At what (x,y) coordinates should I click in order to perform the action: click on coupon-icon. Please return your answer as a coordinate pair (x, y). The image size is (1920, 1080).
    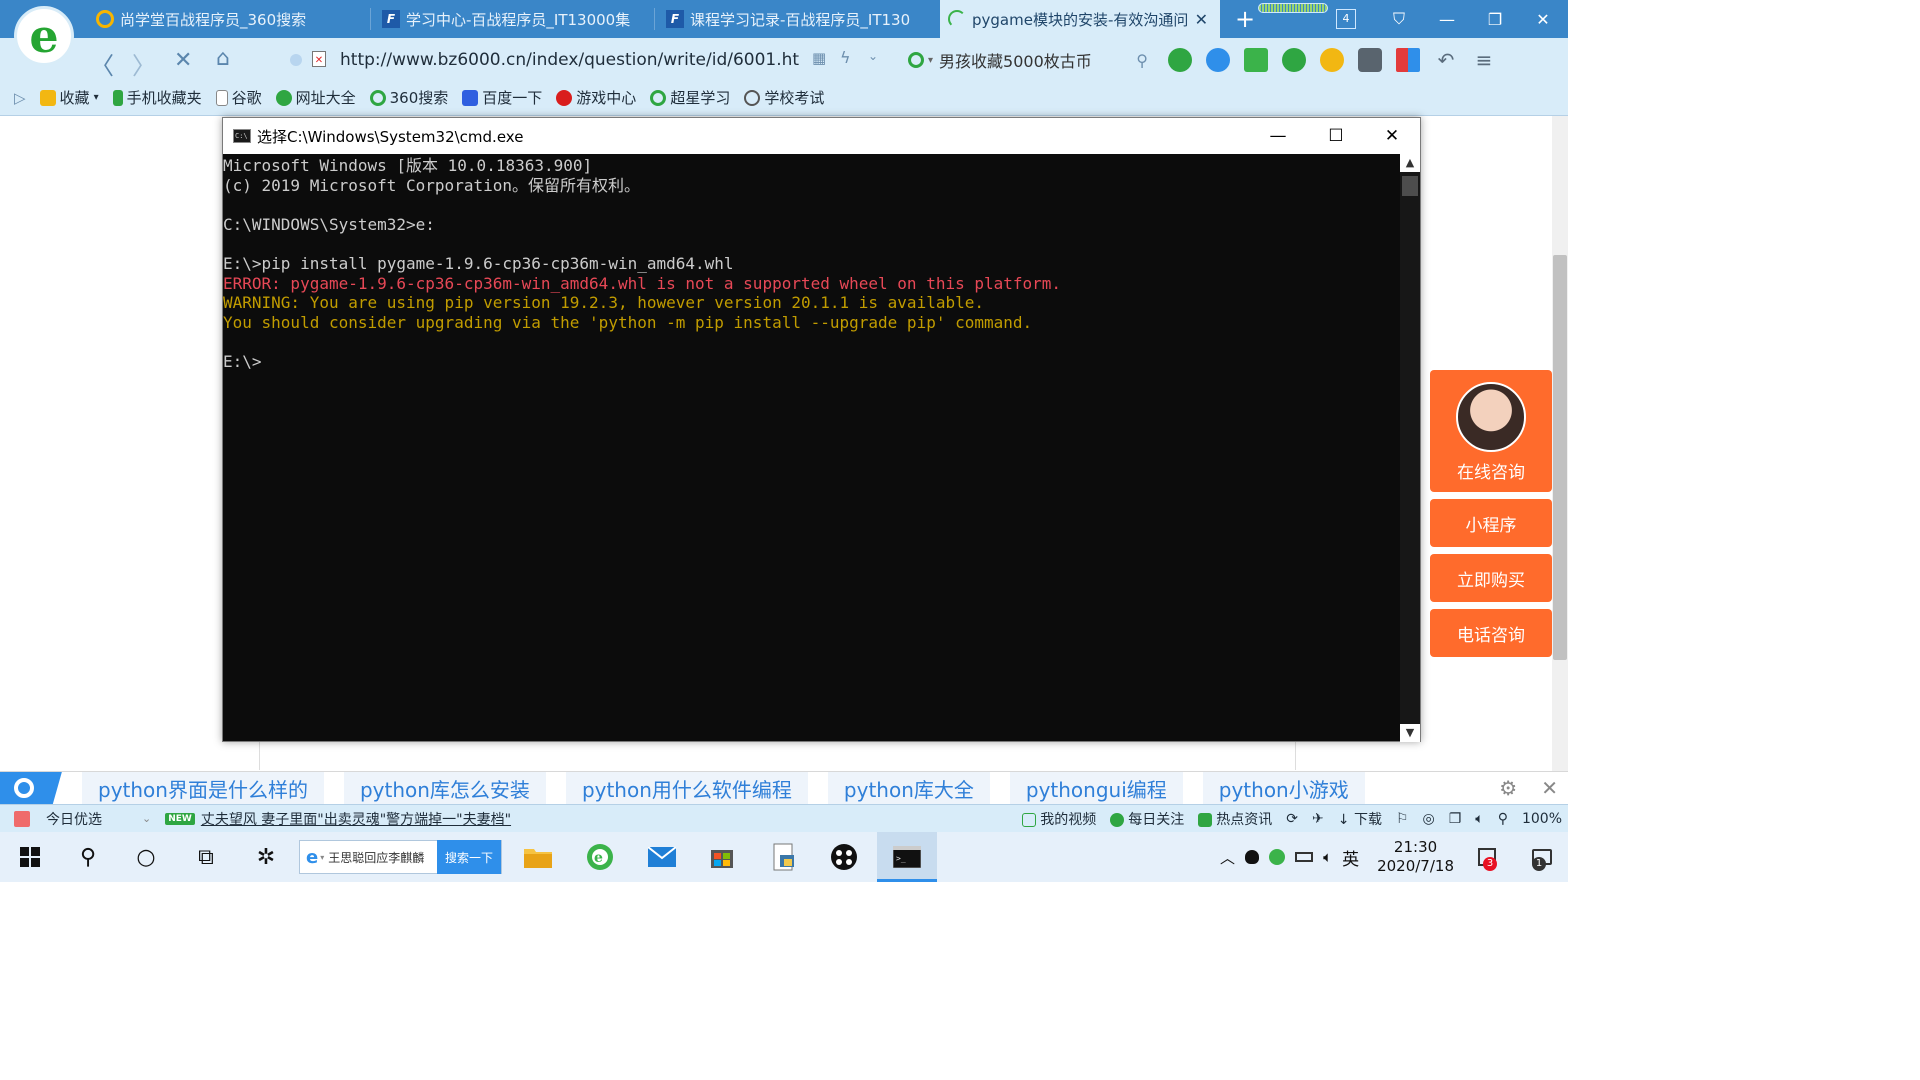
    Looking at the image, I should click on (1332, 60).